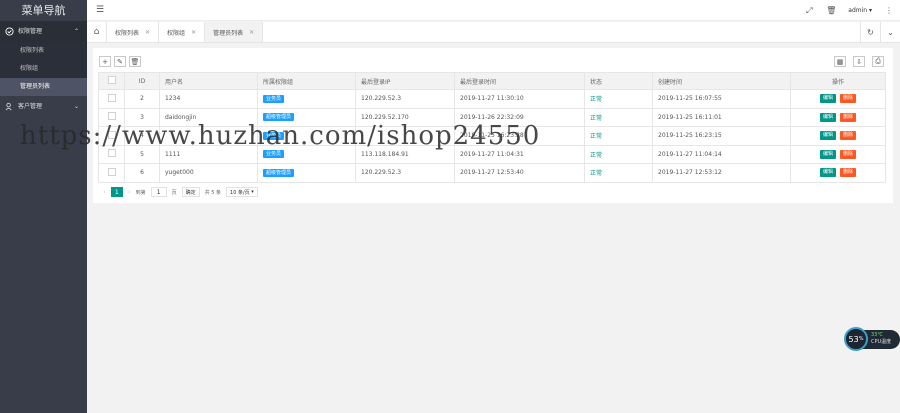  What do you see at coordinates (105, 61) in the screenshot?
I see `add-icon: +` at bounding box center [105, 61].